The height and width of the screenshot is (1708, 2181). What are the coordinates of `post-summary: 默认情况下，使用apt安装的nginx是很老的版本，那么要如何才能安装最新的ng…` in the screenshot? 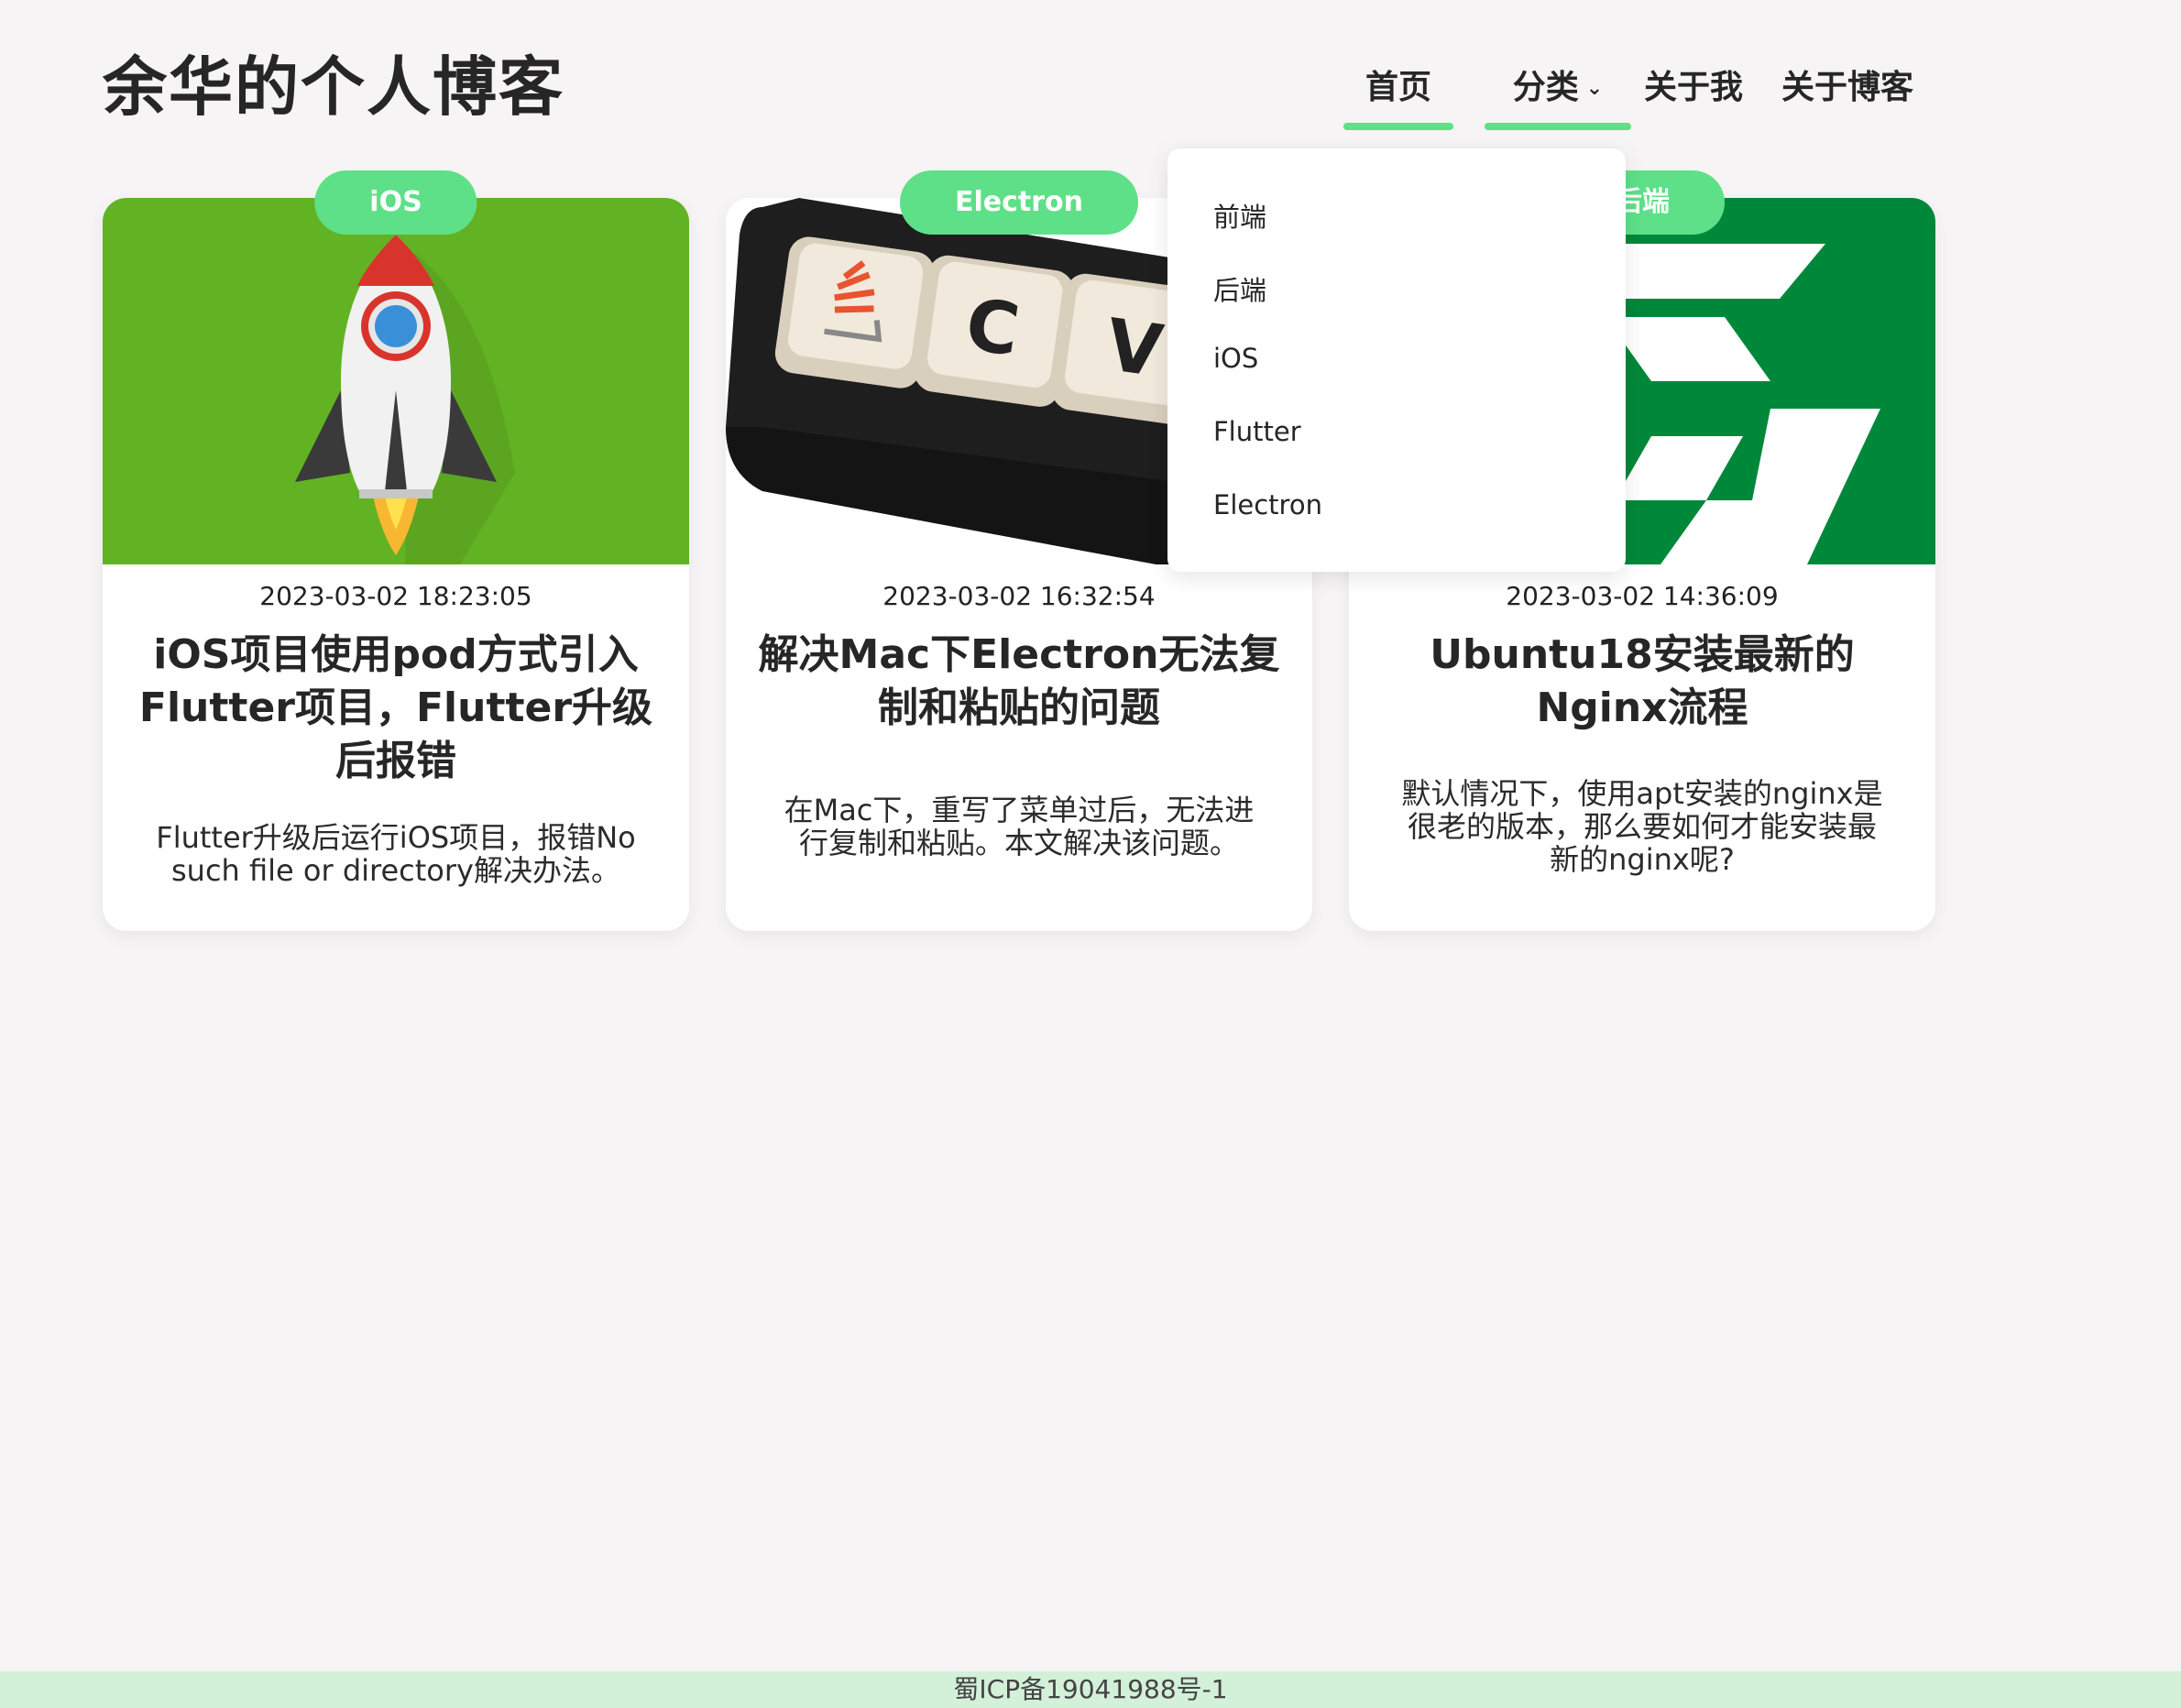 It's located at (1642, 826).